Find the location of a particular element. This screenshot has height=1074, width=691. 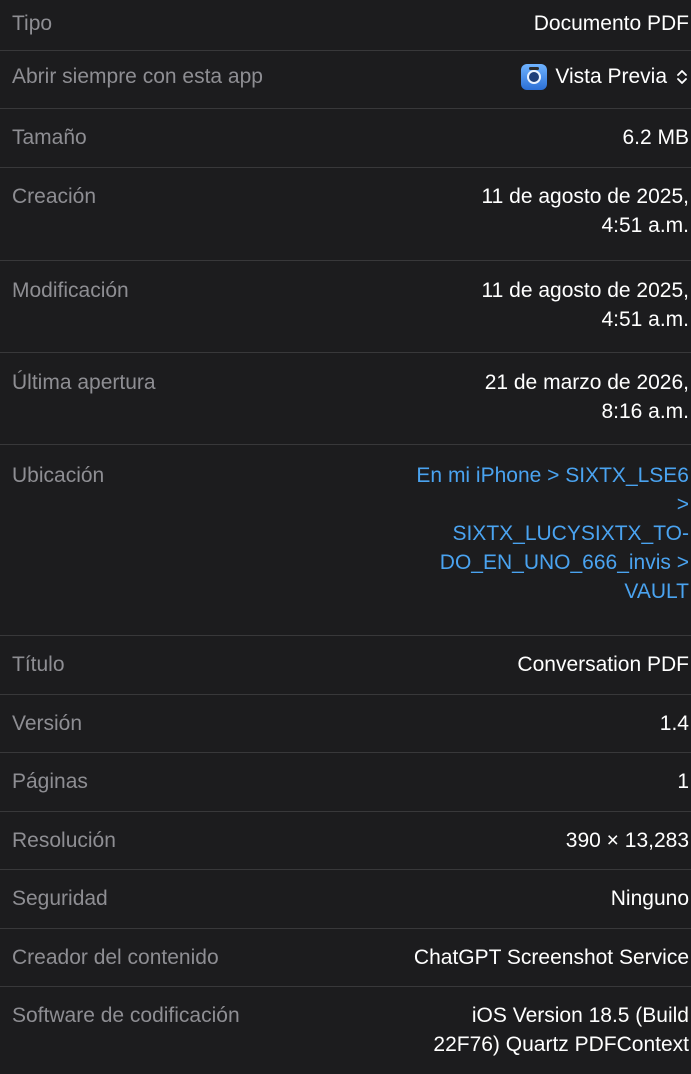

chevron-updown-icon is located at coordinates (682, 76).